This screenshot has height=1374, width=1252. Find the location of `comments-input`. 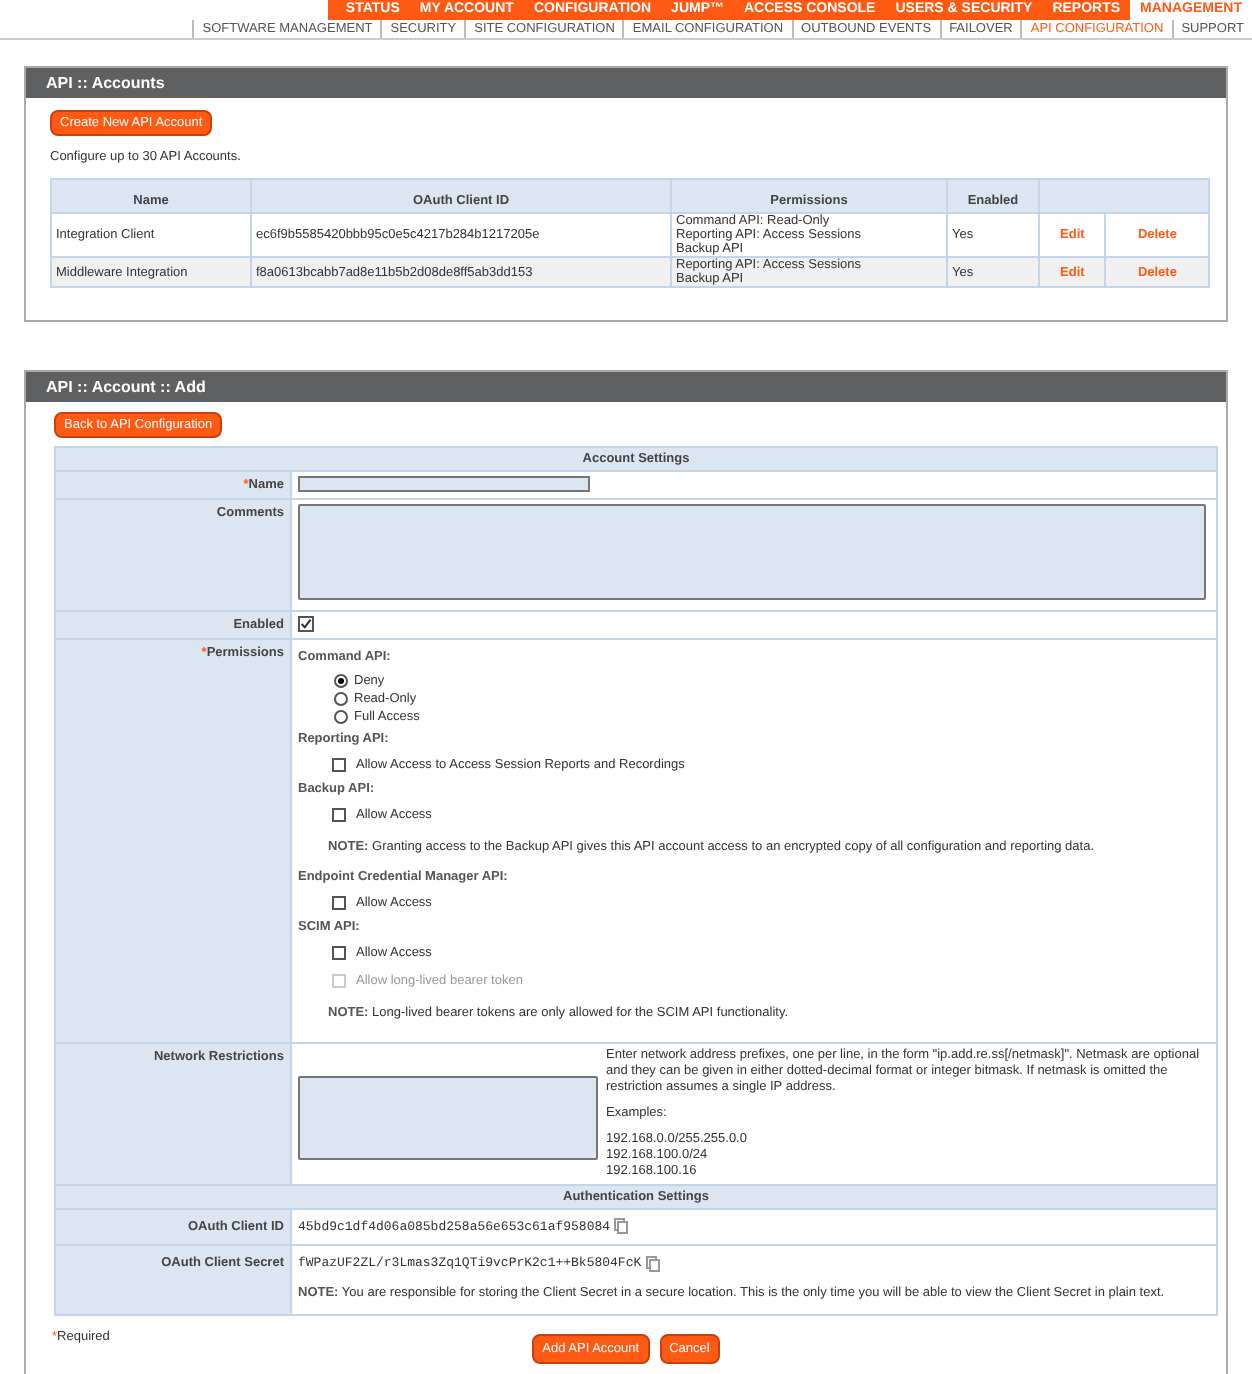

comments-input is located at coordinates (752, 552).